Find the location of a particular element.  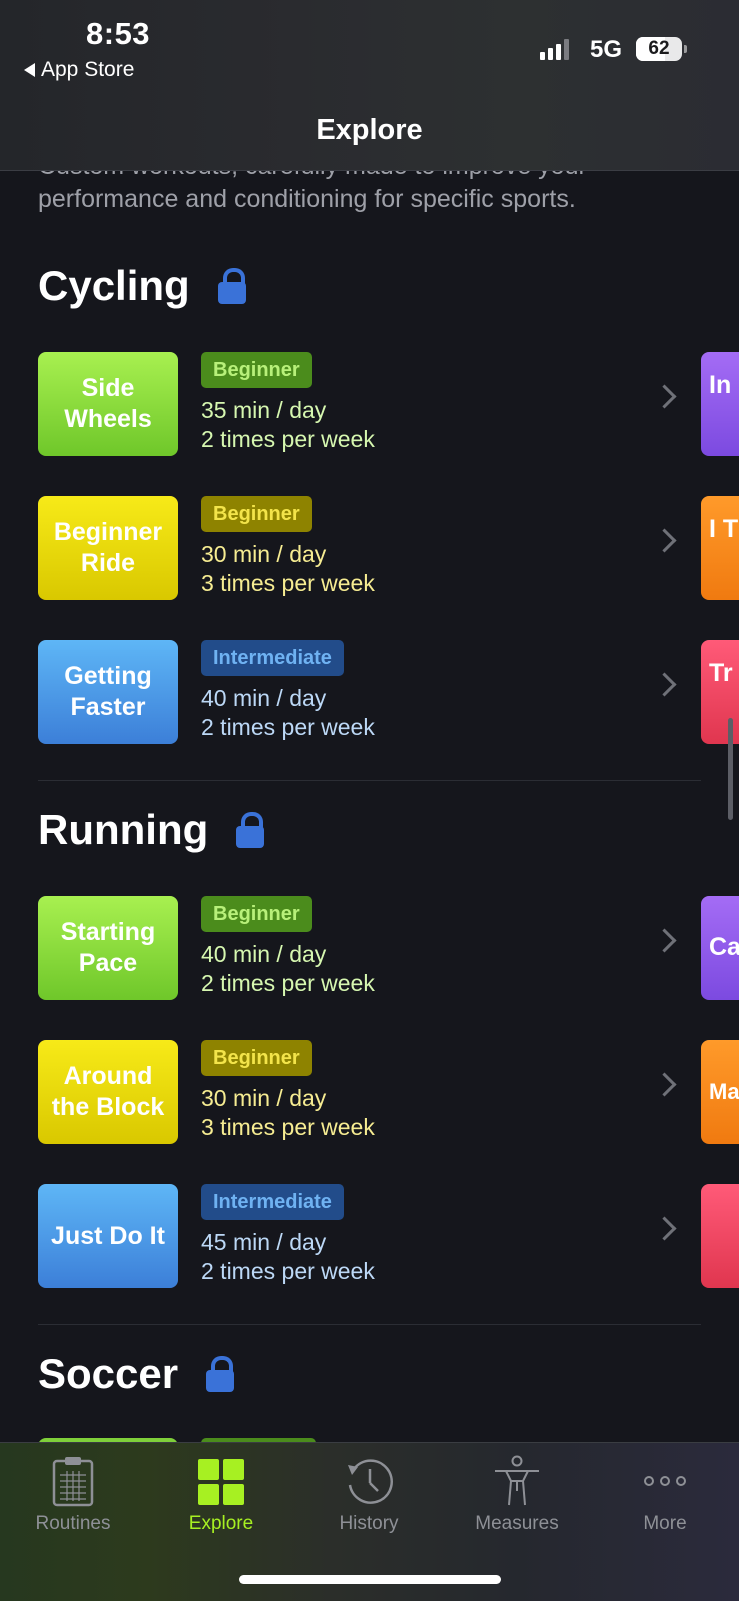

history-clock-icon is located at coordinates (369, 1481).